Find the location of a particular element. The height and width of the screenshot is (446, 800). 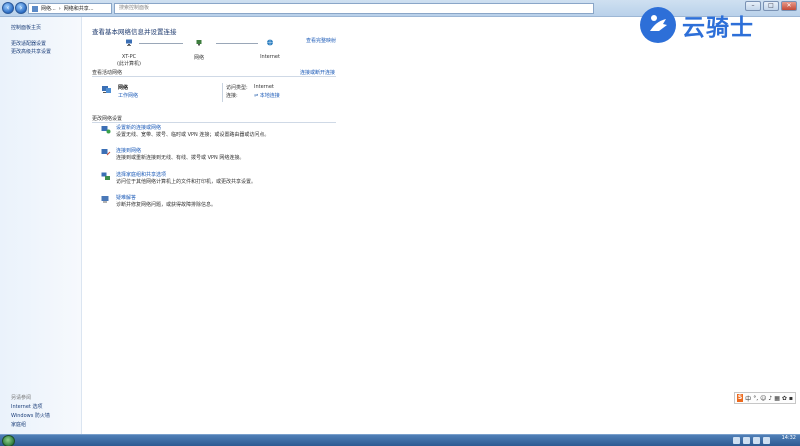

toolbox-icon: ▪ is located at coordinates (791, 398).